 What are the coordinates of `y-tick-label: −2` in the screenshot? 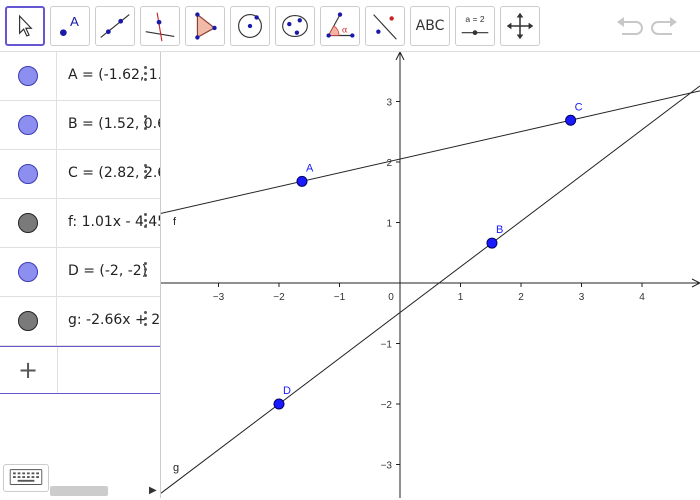 It's located at (387, 405).